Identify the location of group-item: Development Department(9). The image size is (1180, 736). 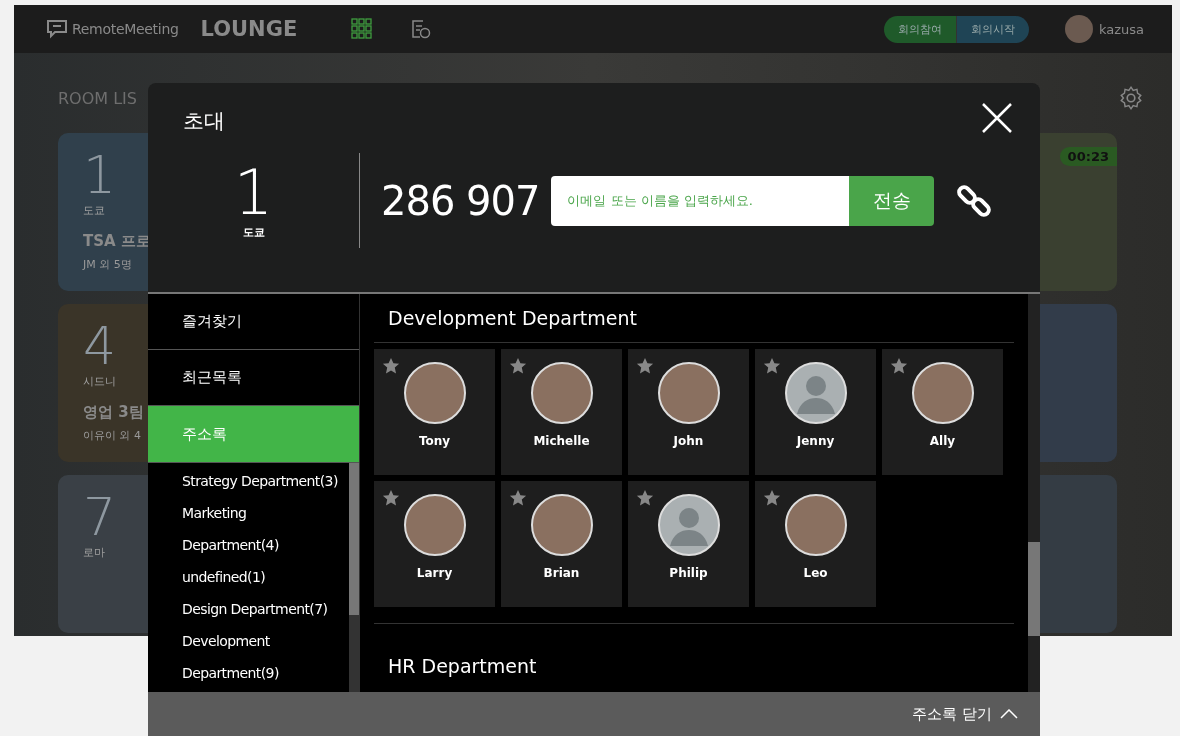
(261, 657).